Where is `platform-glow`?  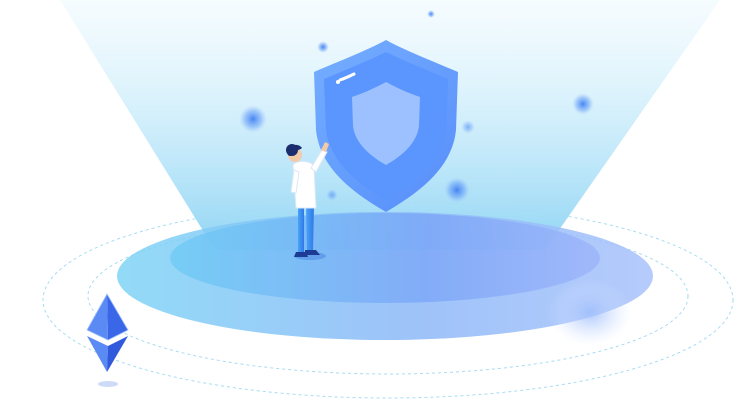
platform-glow is located at coordinates (590, 312).